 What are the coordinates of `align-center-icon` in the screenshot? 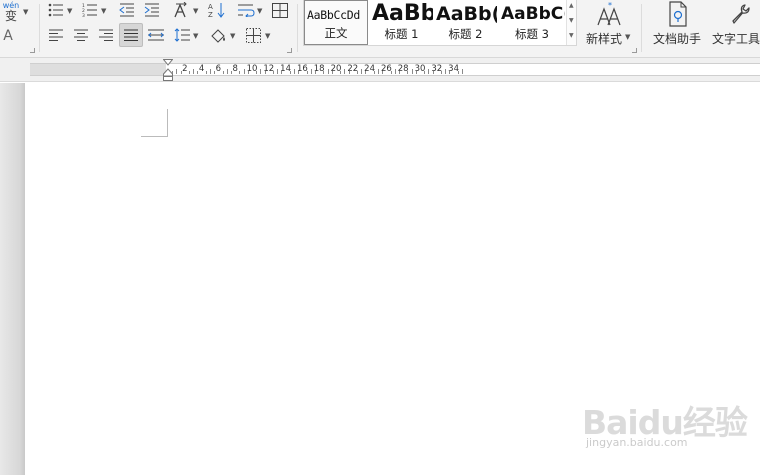 It's located at (81, 35).